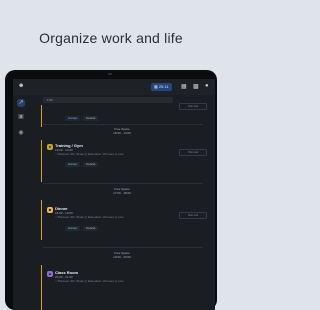  What do you see at coordinates (21, 86) in the screenshot?
I see `person-add-icon: ☻` at bounding box center [21, 86].